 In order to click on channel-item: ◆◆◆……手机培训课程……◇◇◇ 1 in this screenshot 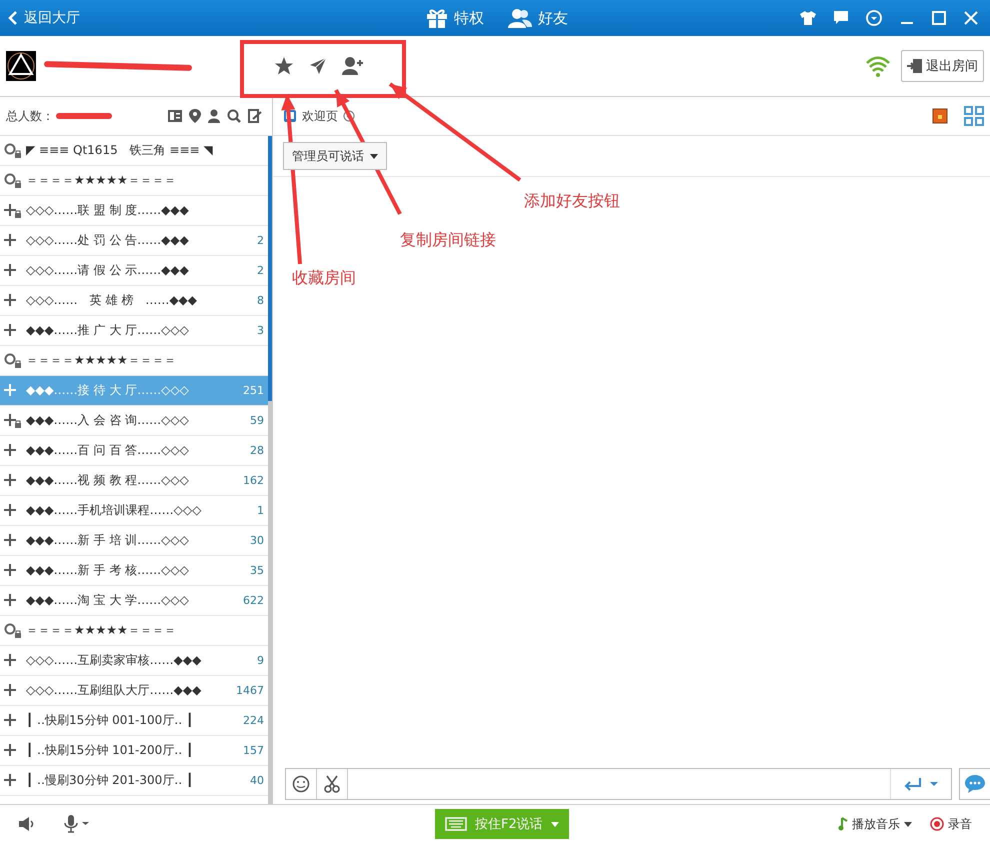, I will do `click(134, 511)`.